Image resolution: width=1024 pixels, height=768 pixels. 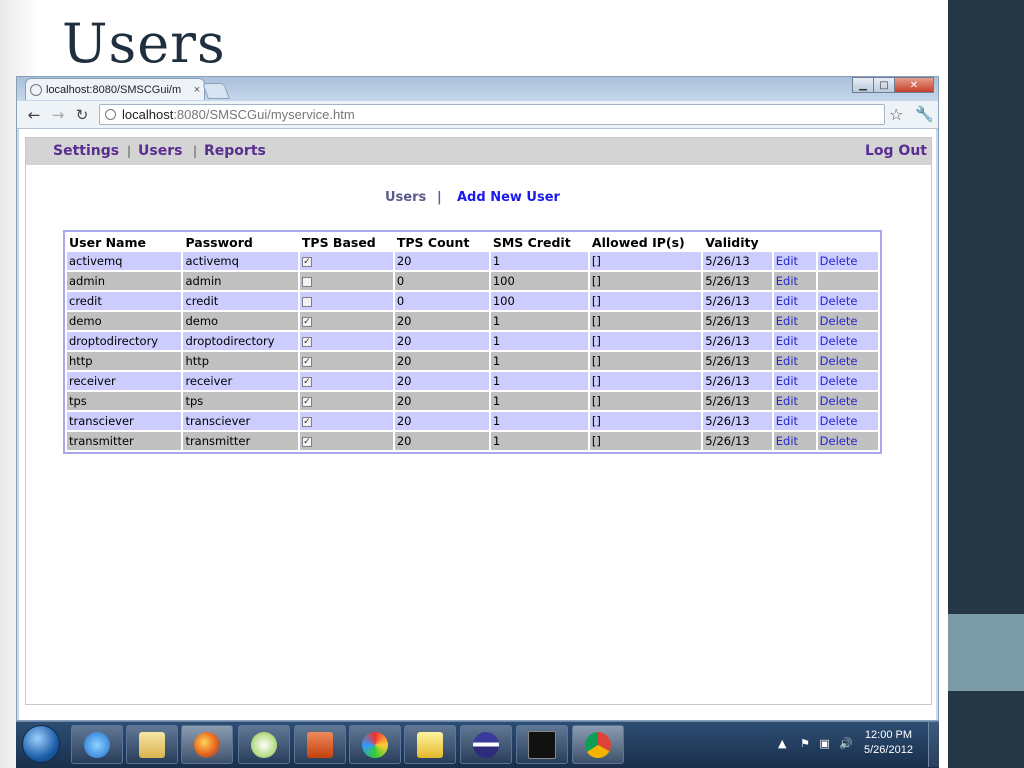 What do you see at coordinates (430, 744) in the screenshot?
I see `notepad-chart-icon` at bounding box center [430, 744].